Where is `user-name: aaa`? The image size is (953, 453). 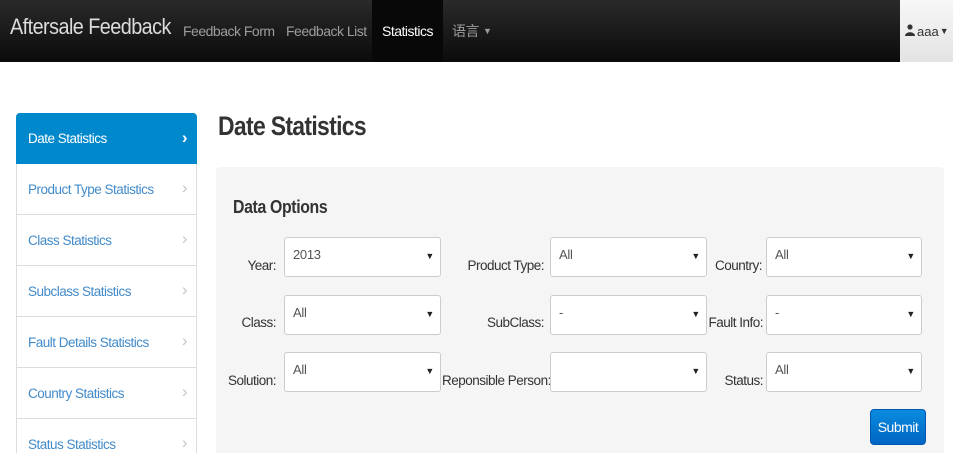
user-name: aaa is located at coordinates (928, 31).